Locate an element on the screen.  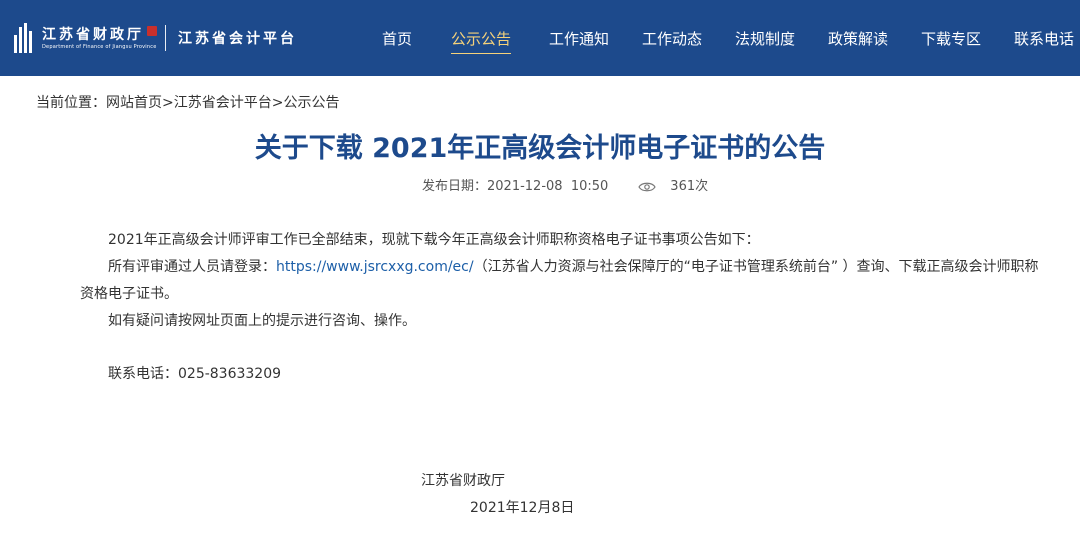
paragraph-contact: 联系电话：025-83633209 is located at coordinates (560, 374).